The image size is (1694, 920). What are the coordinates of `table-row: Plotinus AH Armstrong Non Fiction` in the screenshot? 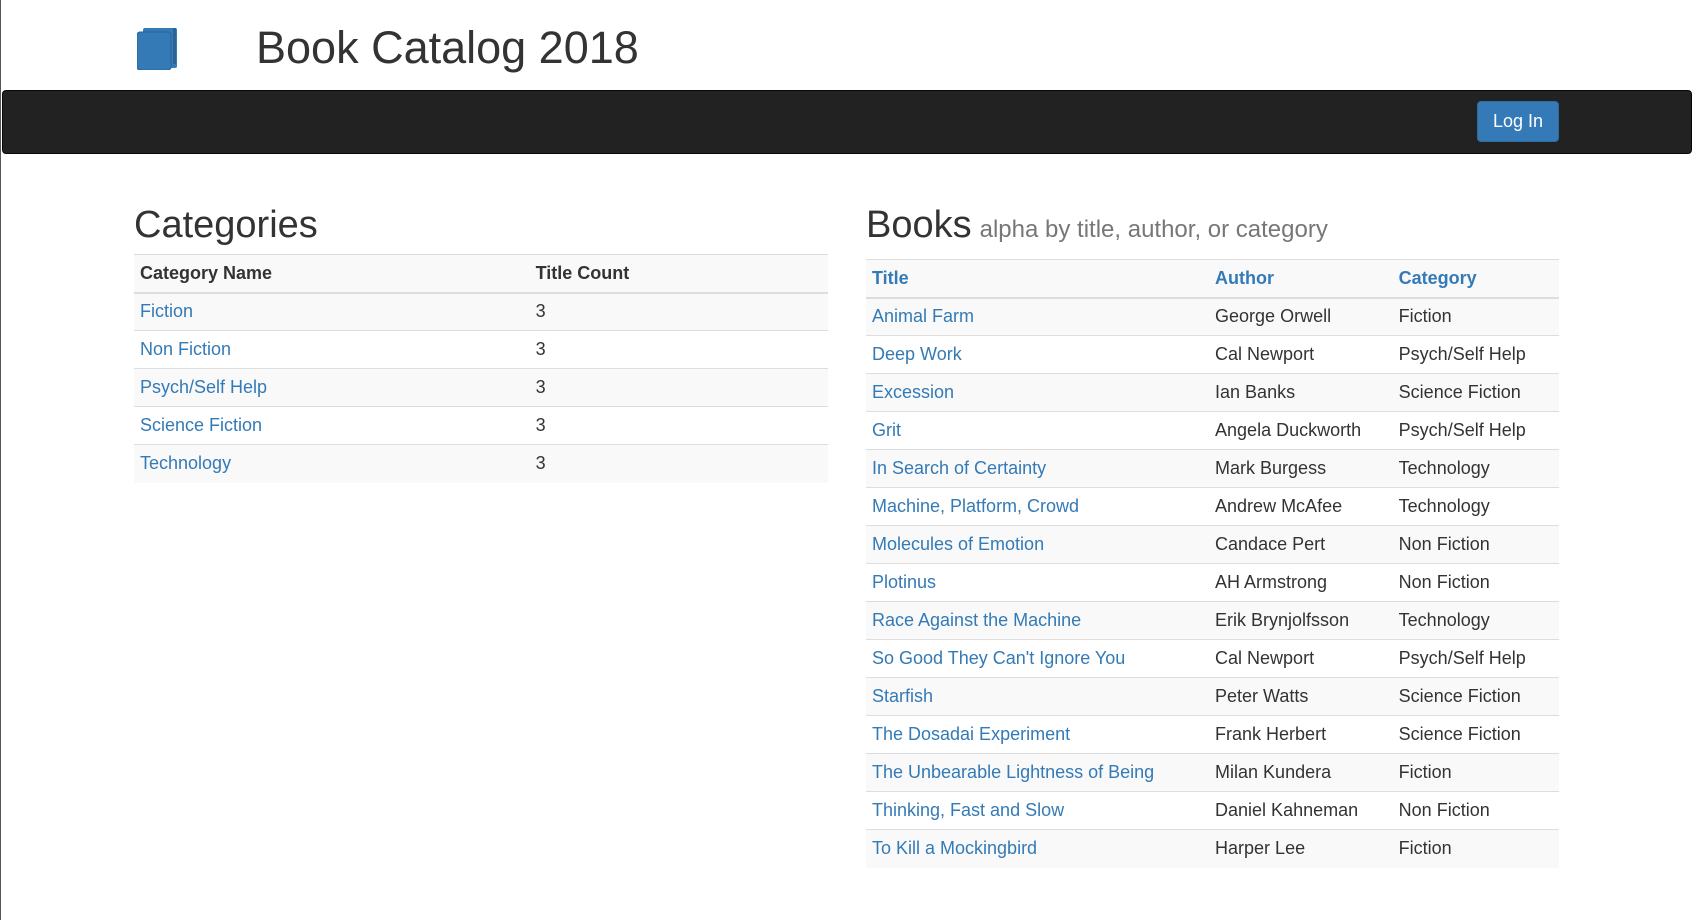 It's located at (1212, 582).